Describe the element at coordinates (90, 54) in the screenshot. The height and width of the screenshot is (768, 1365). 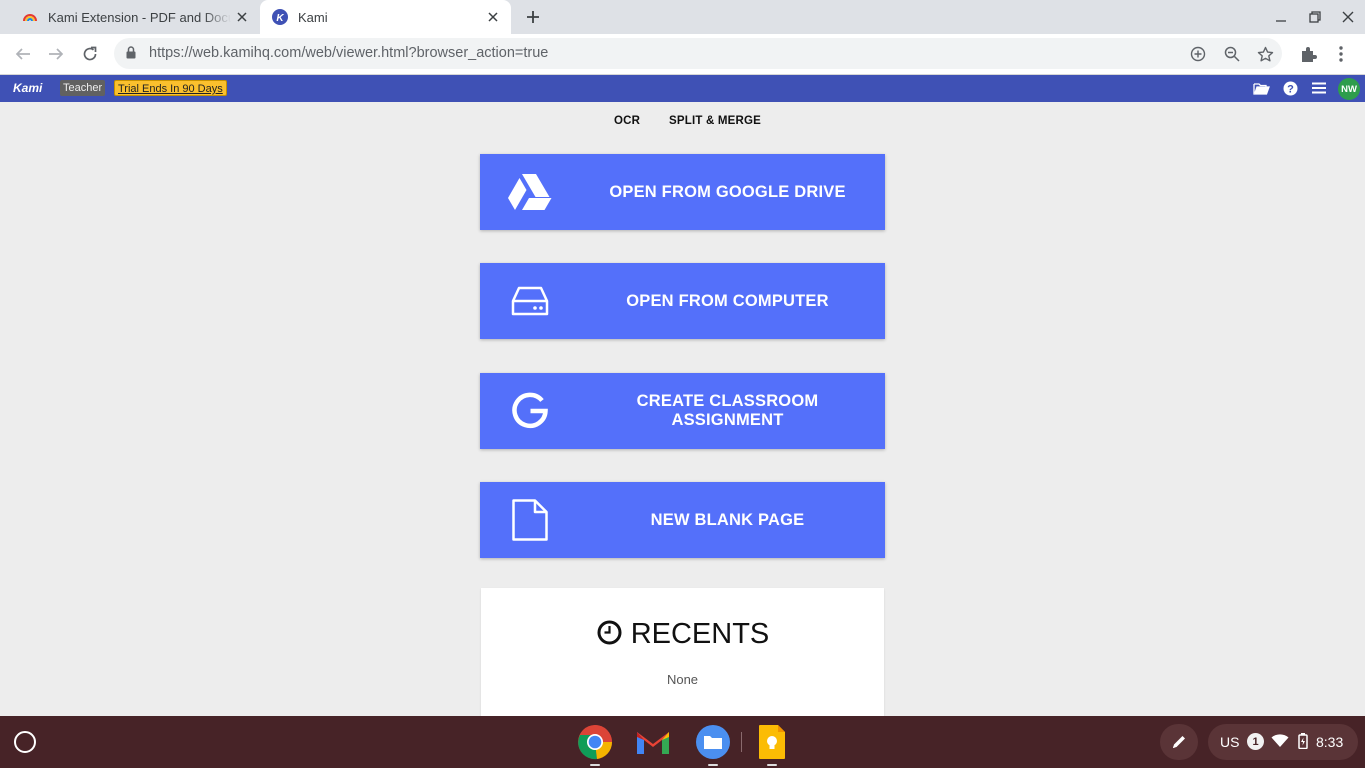
I see `reload-icon` at that location.